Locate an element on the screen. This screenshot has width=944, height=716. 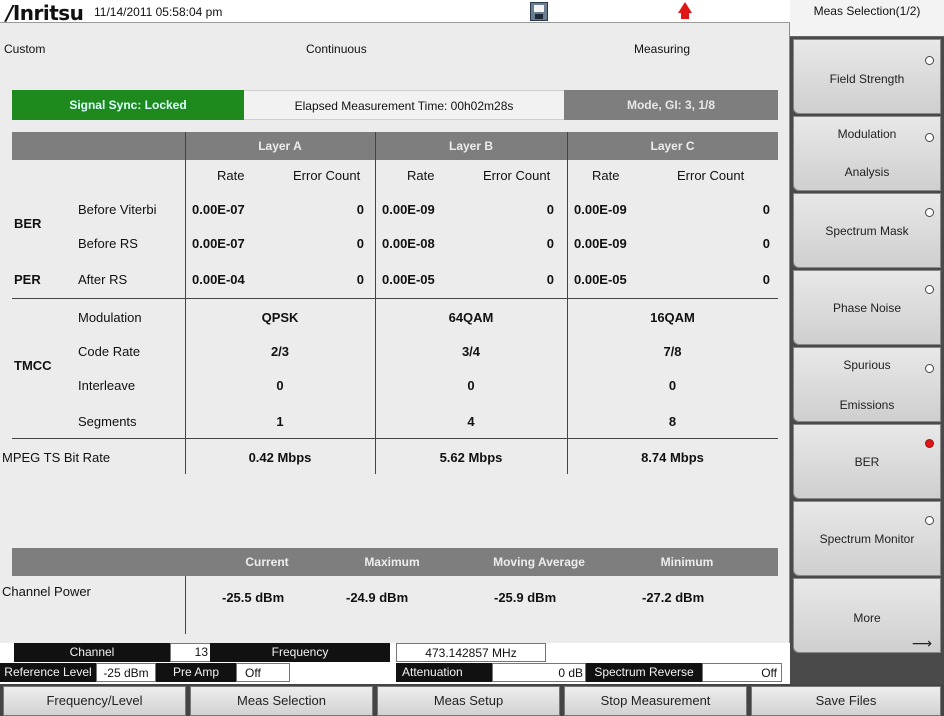
layer-c-bitrate: 8.74 Mbps is located at coordinates (672, 457).